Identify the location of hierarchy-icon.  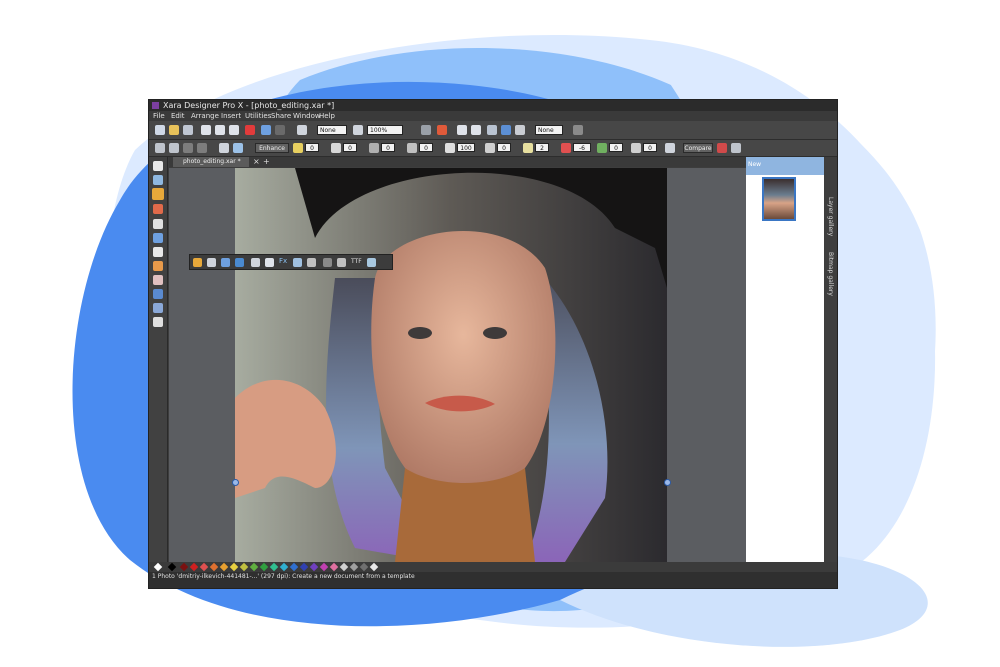
(225, 262).